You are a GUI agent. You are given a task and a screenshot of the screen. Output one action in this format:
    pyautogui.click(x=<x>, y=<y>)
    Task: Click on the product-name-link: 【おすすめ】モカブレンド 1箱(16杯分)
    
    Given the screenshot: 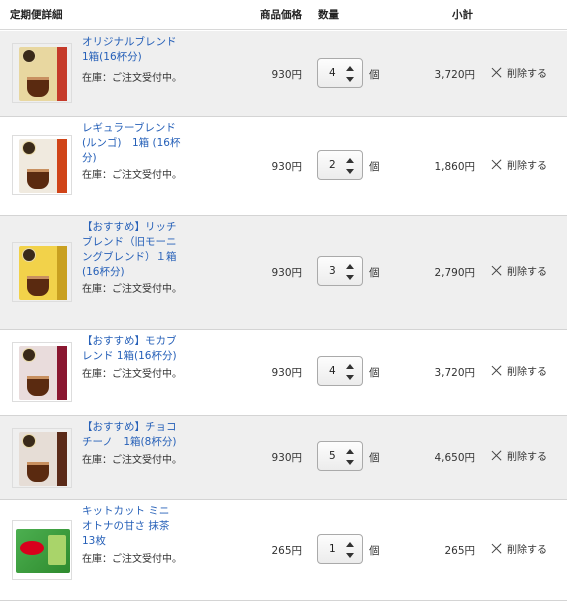 What is the action you would take?
    pyautogui.click(x=132, y=349)
    